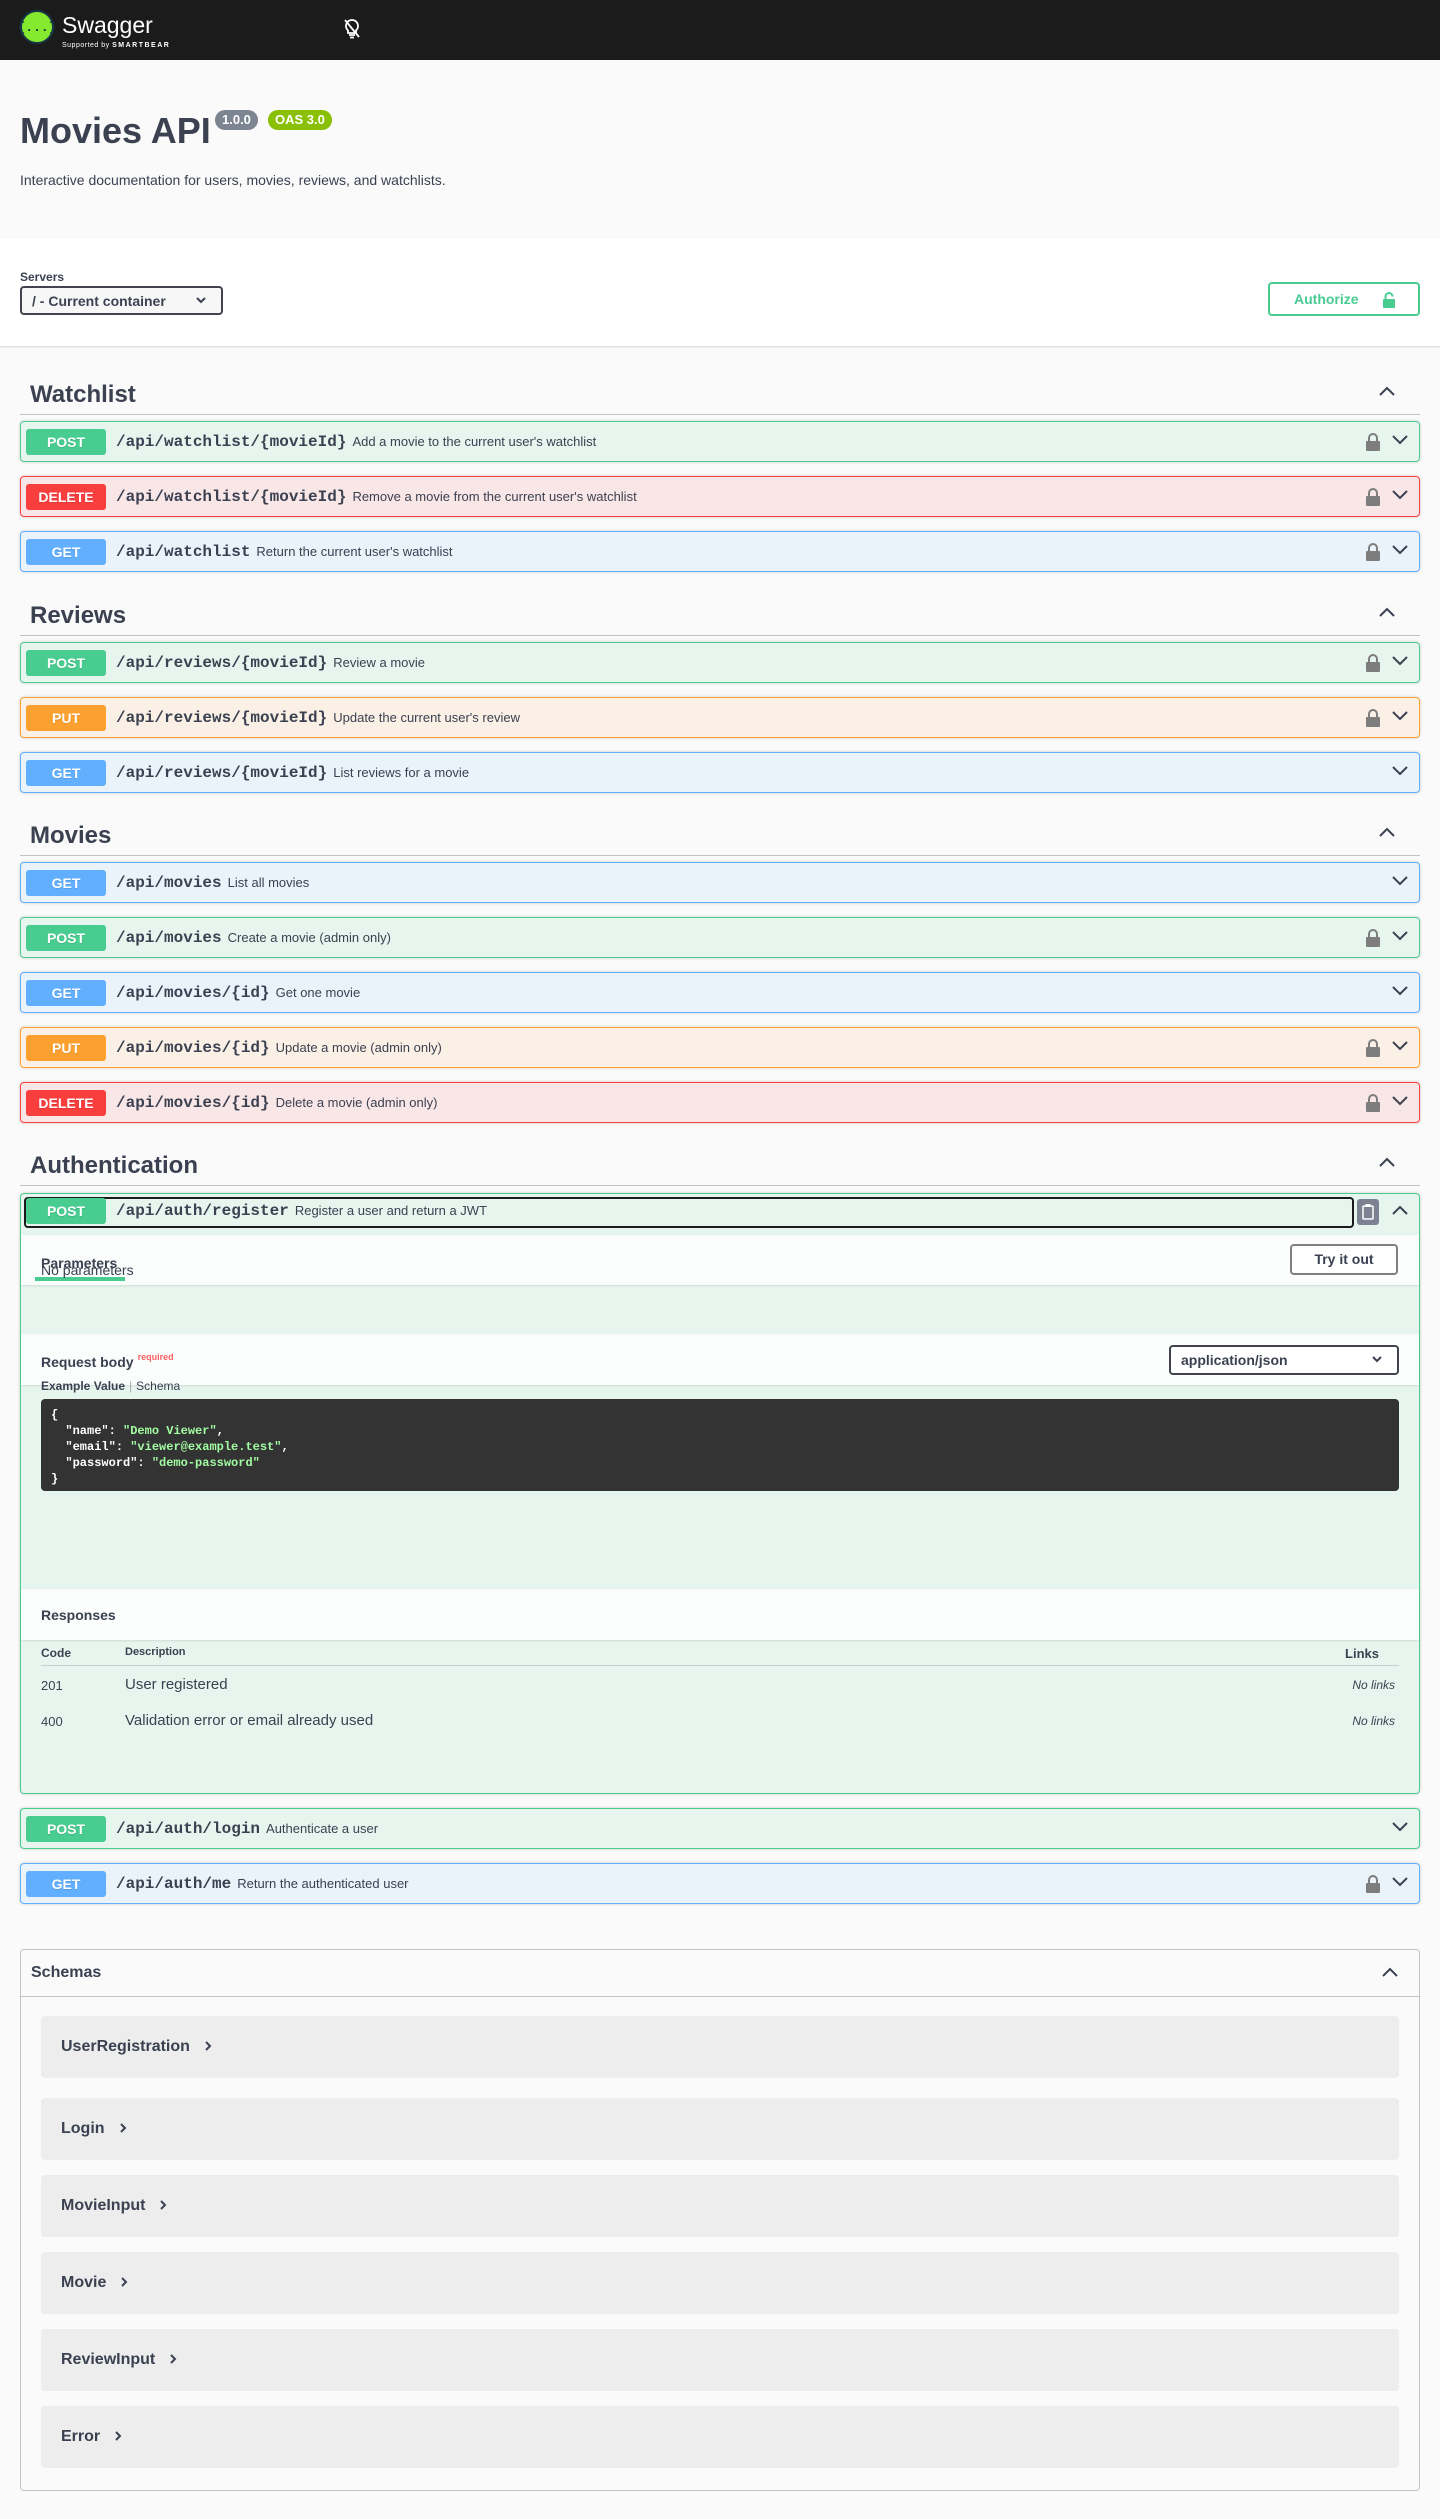  What do you see at coordinates (213, 883) in the screenshot?
I see `operation-path: /api/movies List all movies` at bounding box center [213, 883].